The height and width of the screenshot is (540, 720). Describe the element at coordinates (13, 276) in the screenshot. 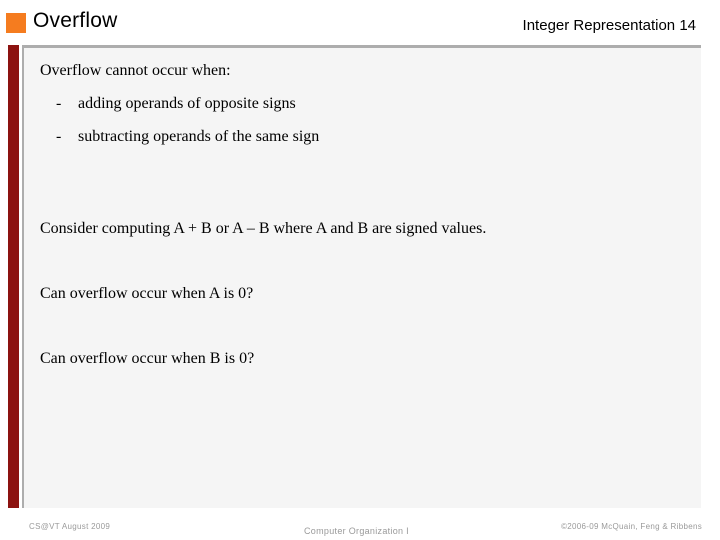

I see `left-accent-bar` at that location.